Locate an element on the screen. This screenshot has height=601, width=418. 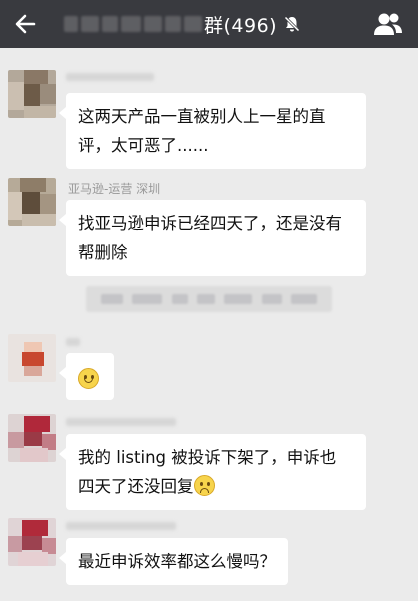
sad-emoji-icon is located at coordinates (204, 485).